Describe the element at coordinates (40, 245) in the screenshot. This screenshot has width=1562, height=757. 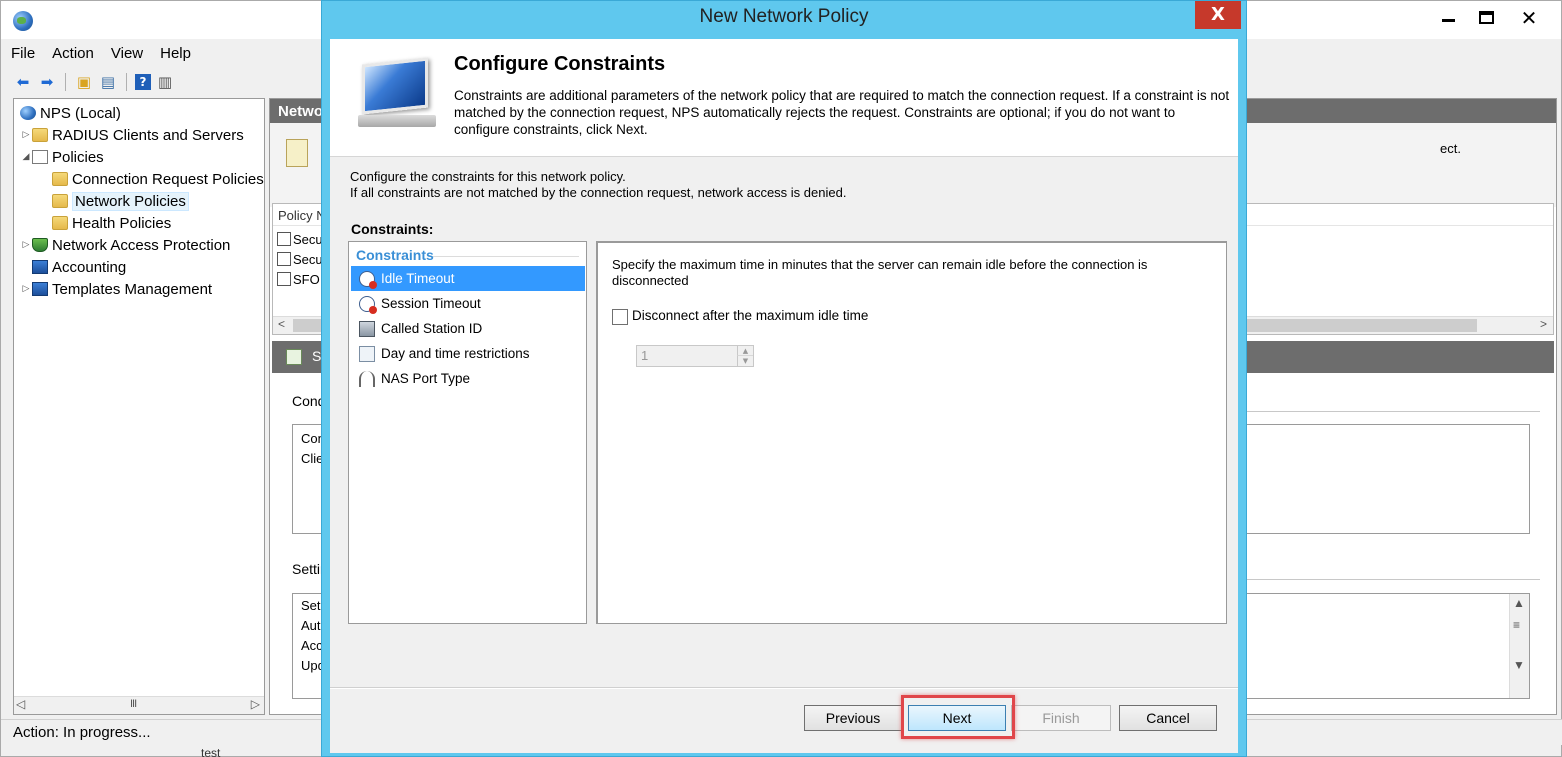
I see `nap-icon` at that location.